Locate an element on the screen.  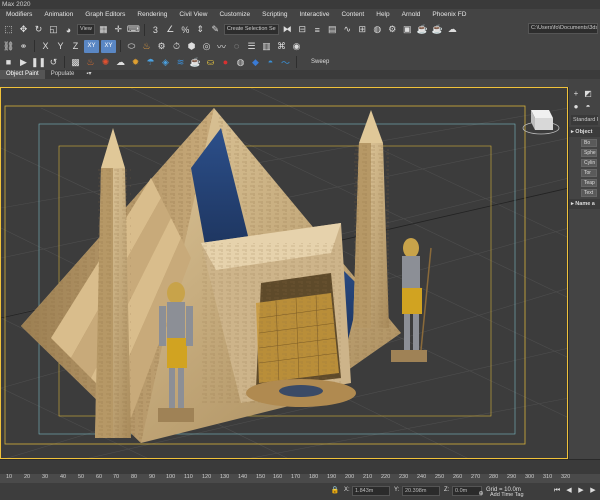
temple-entrance is located at coordinates (278, 315).